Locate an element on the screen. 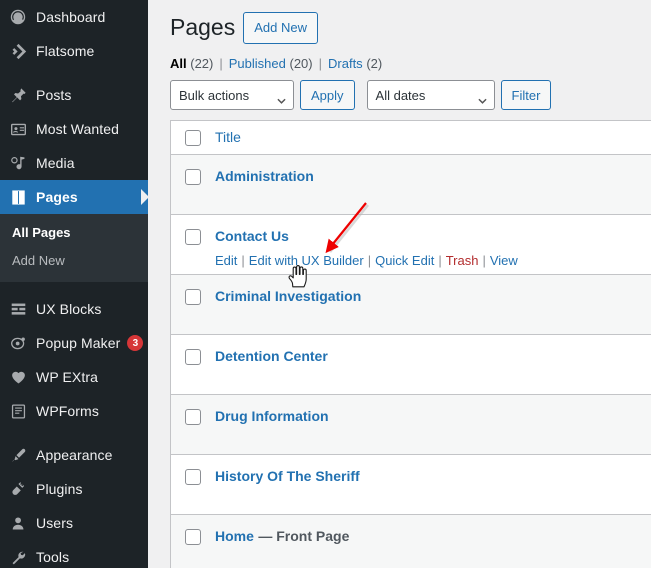  row-action-quick-edit: Quick Edit is located at coordinates (404, 260).